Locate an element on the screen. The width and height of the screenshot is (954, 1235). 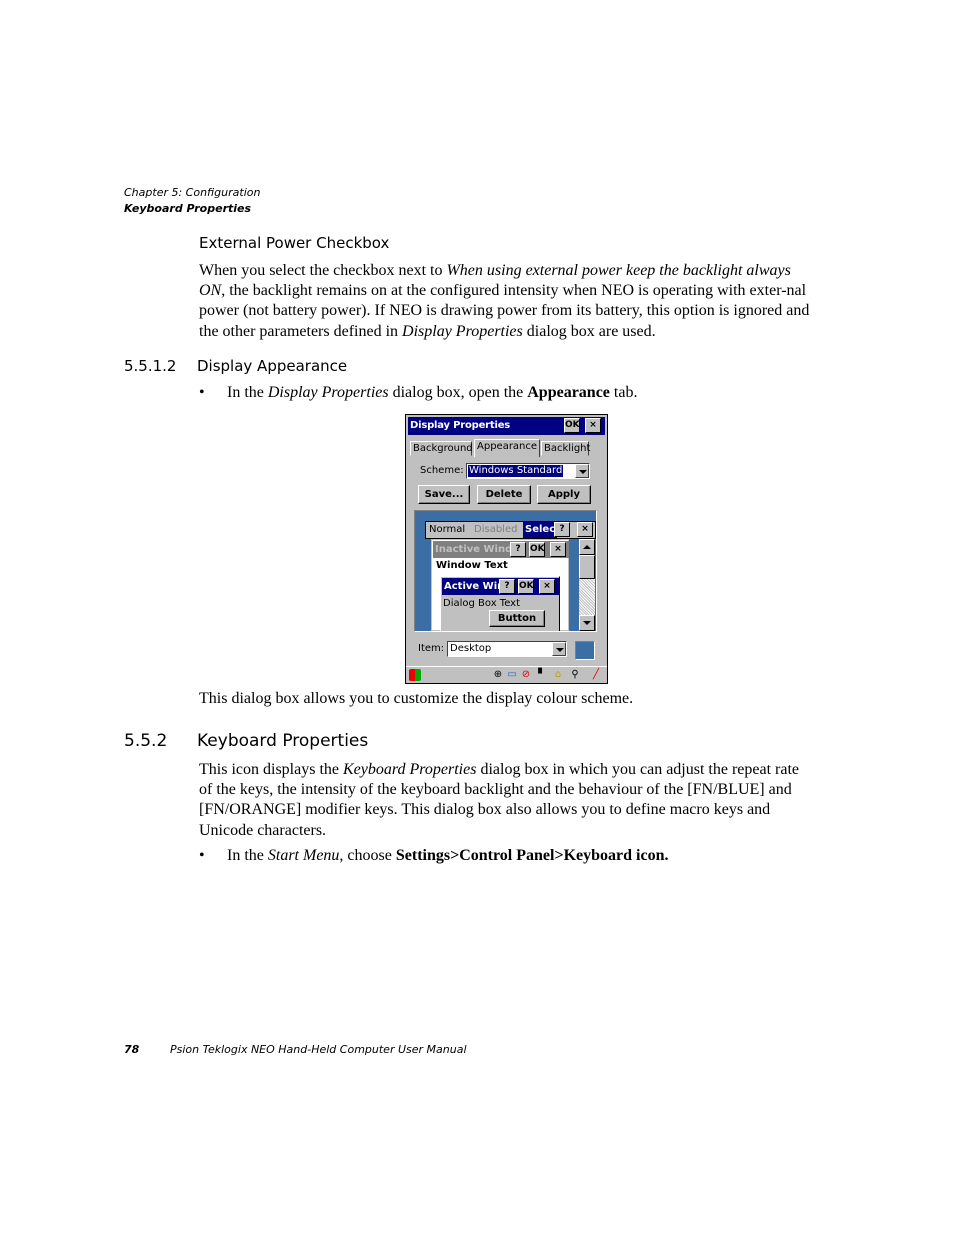
dialog-titlebar: Display Properties OK × is located at coordinates (506, 426).